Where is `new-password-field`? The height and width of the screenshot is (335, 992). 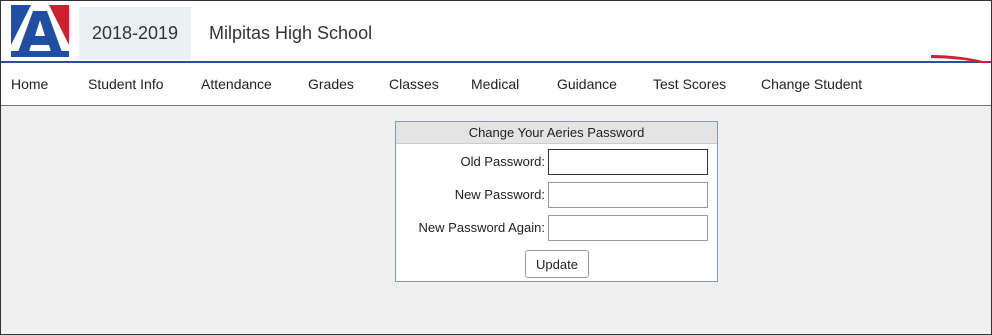 new-password-field is located at coordinates (628, 195).